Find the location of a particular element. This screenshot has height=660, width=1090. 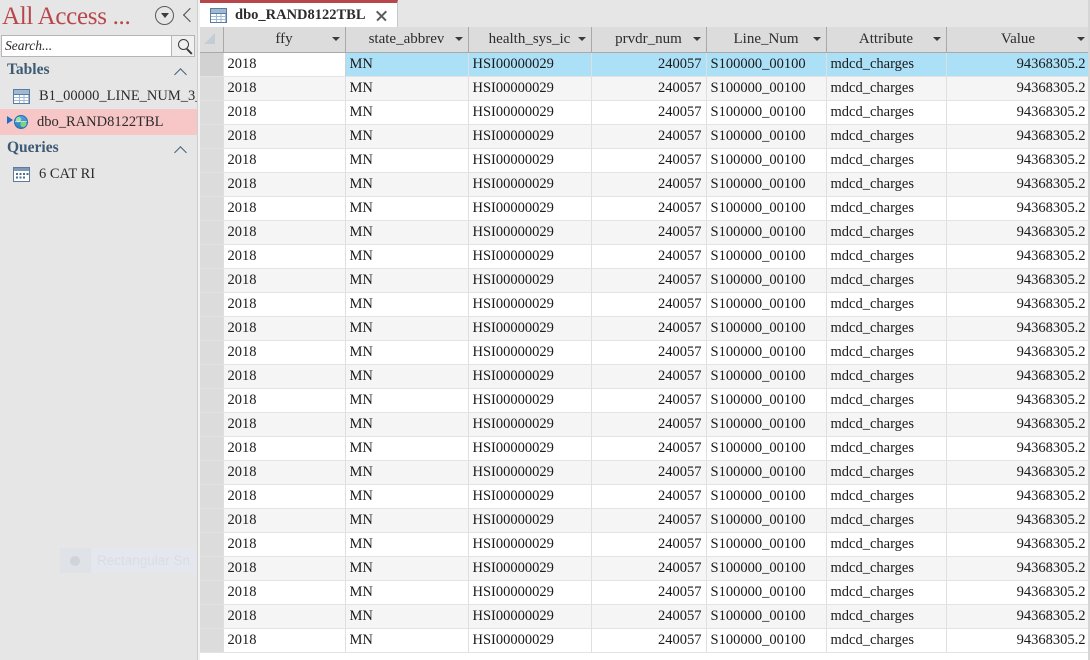

select-all-corner is located at coordinates (212, 40).